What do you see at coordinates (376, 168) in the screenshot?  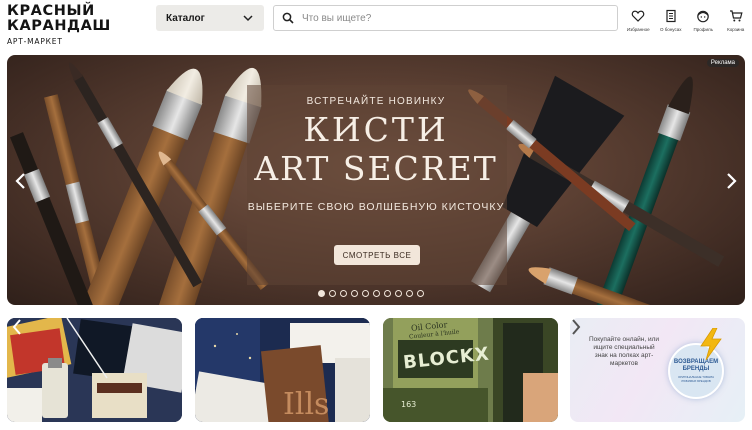 I see `banner-title-line-2: ART SECRET` at bounding box center [376, 168].